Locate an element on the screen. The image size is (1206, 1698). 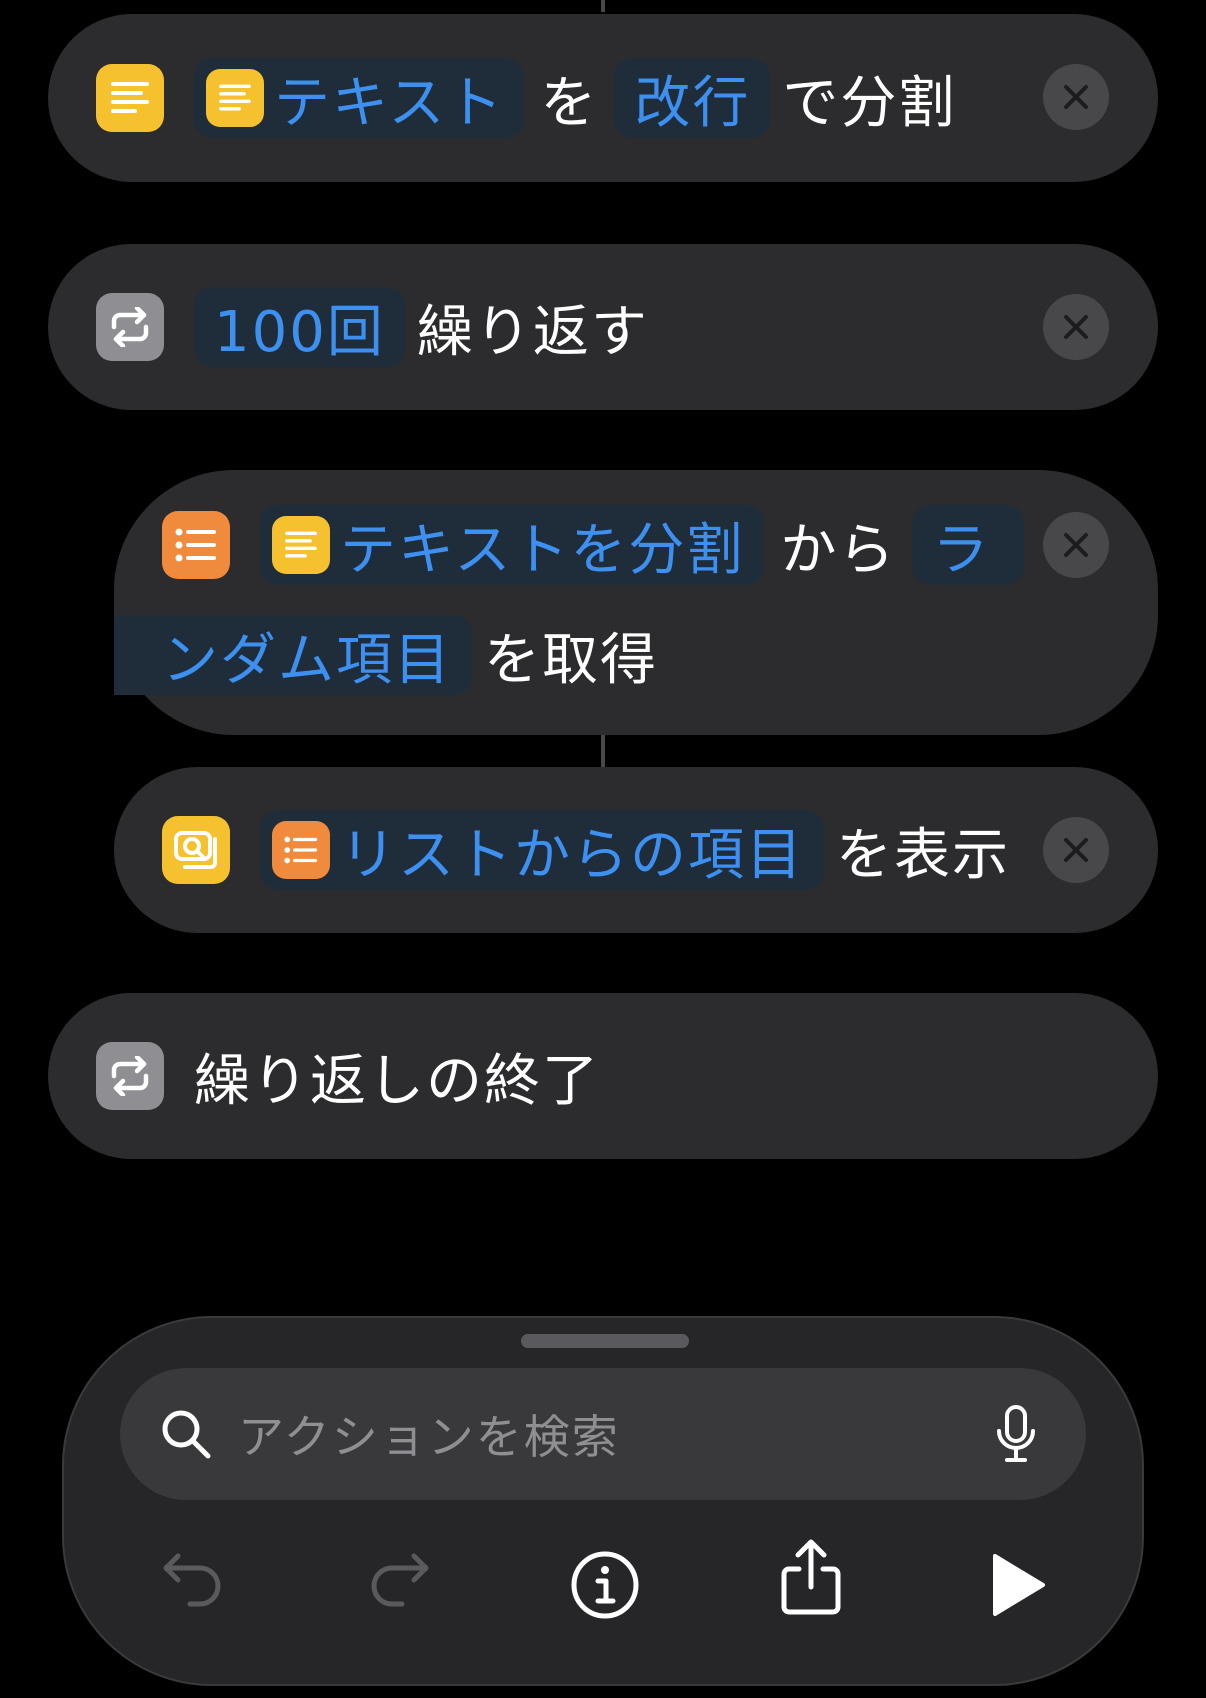
share-button is located at coordinates (811, 1578).